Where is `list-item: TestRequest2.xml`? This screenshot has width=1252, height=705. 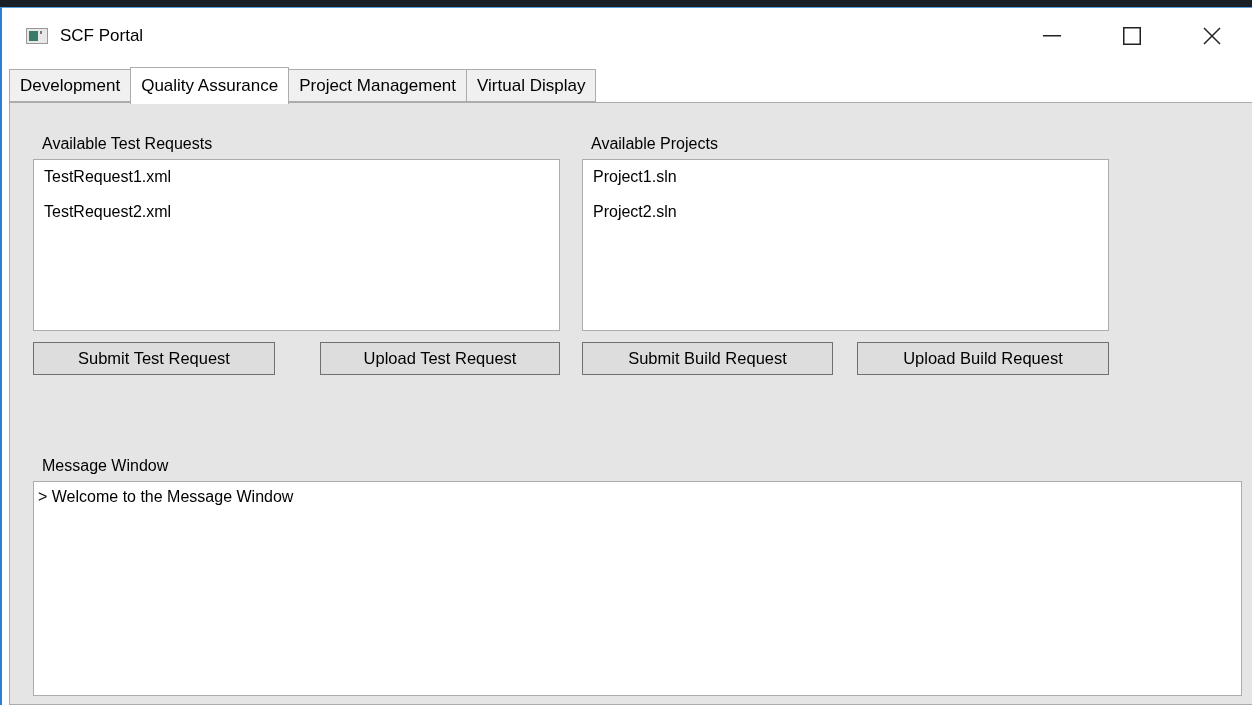
list-item: TestRequest2.xml is located at coordinates (296, 212).